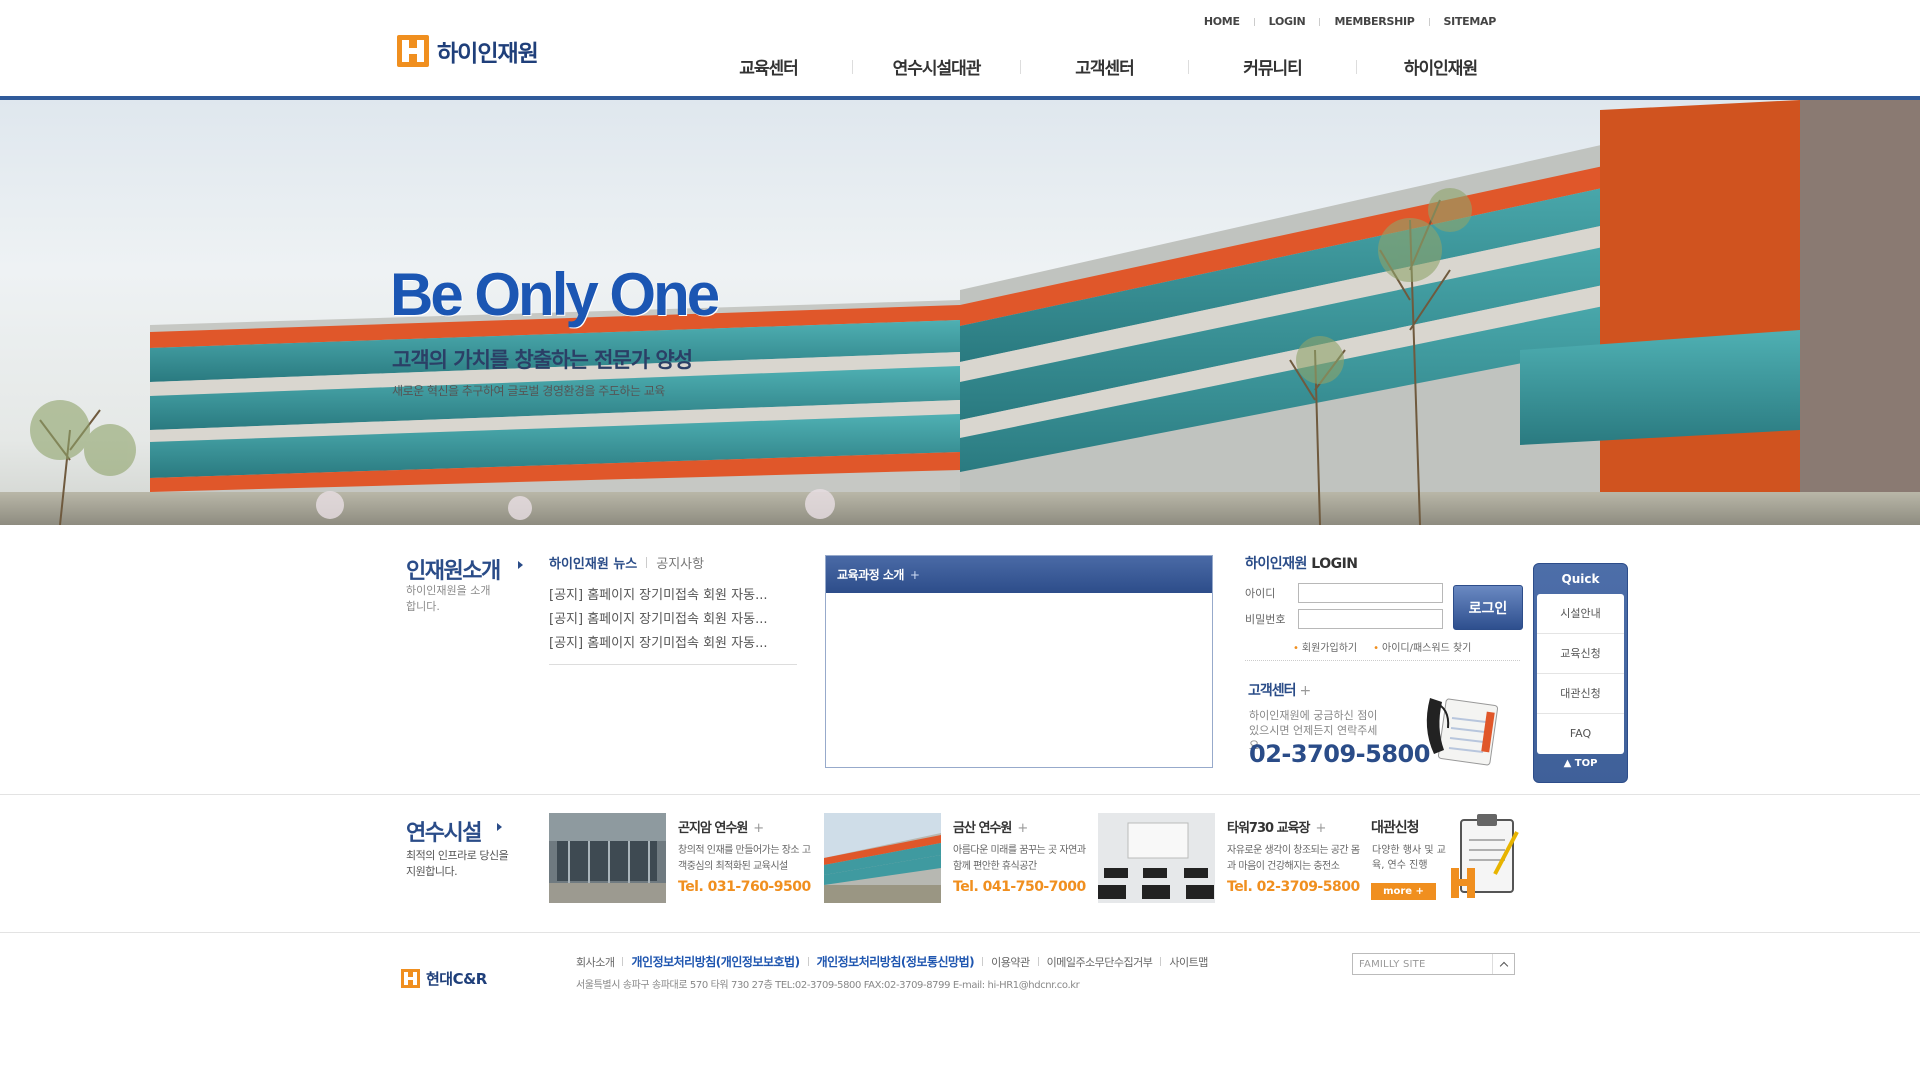 Image resolution: width=1920 pixels, height=1080 pixels. What do you see at coordinates (982, 828) in the screenshot?
I see `facility-name-text: 금산 연수원` at bounding box center [982, 828].